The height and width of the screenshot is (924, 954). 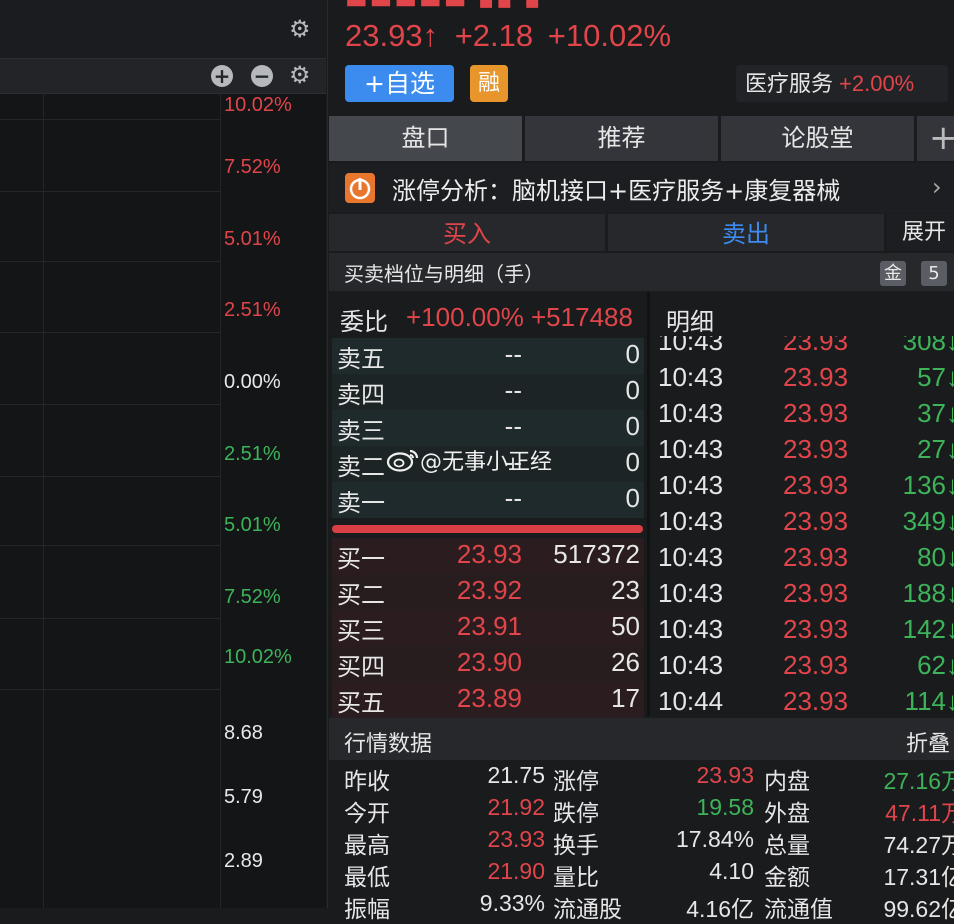 What do you see at coordinates (918, 909) in the screenshot?
I see `market-data-value: 99.62亿` at bounding box center [918, 909].